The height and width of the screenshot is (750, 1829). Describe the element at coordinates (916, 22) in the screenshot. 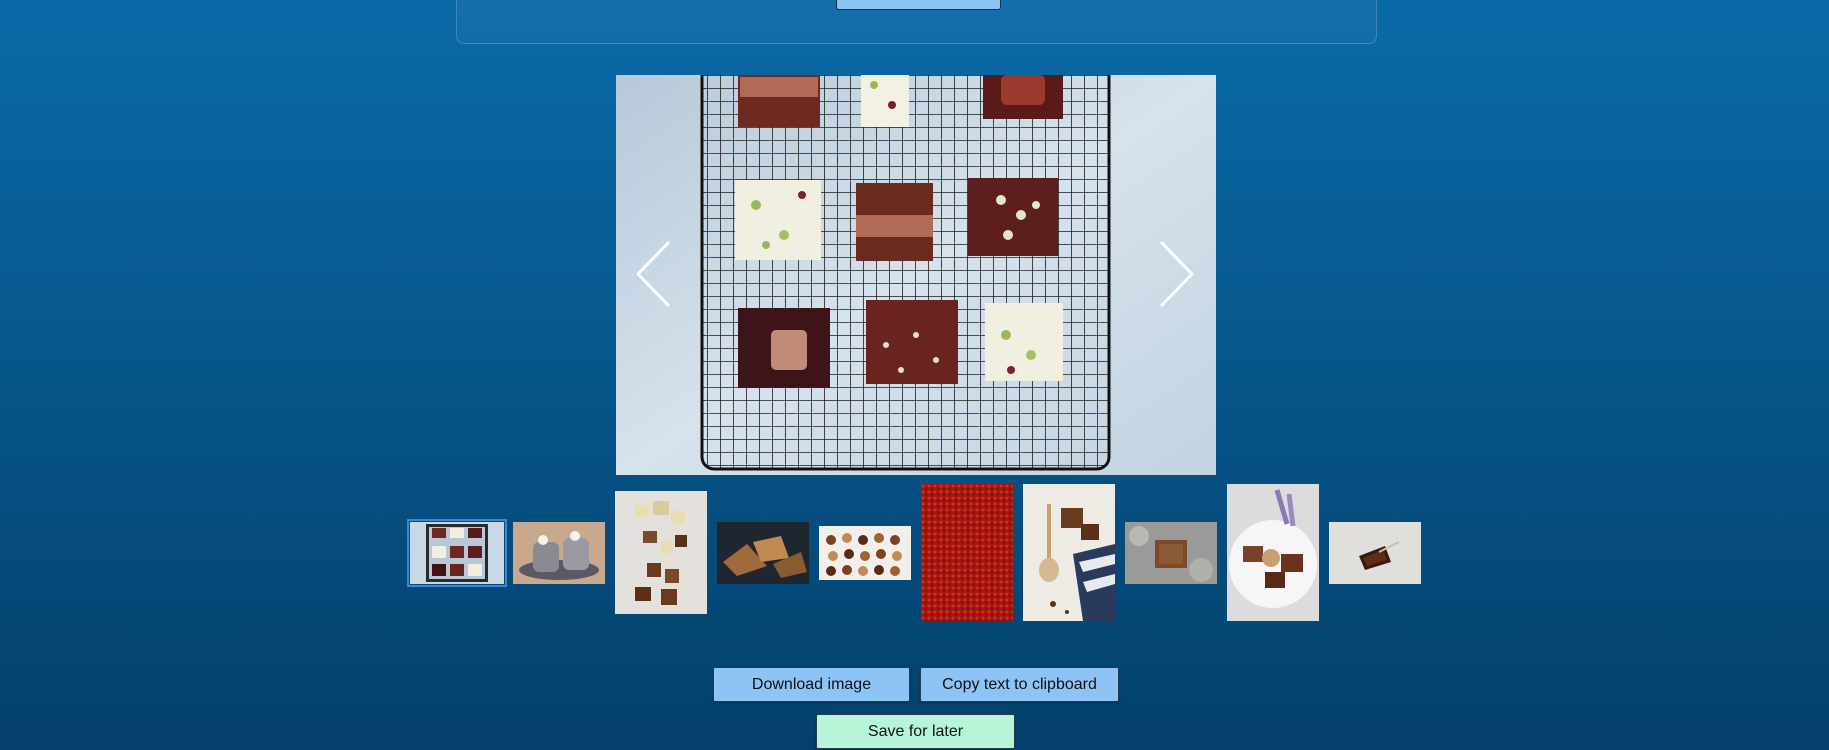

I see `top-panel` at that location.